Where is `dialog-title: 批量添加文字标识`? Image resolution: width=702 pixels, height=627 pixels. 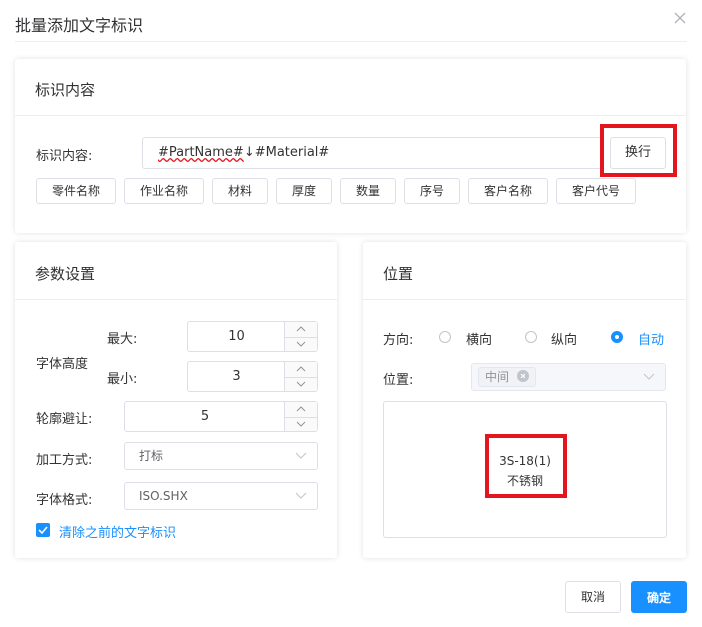
dialog-title: 批量添加文字标识 is located at coordinates (79, 25).